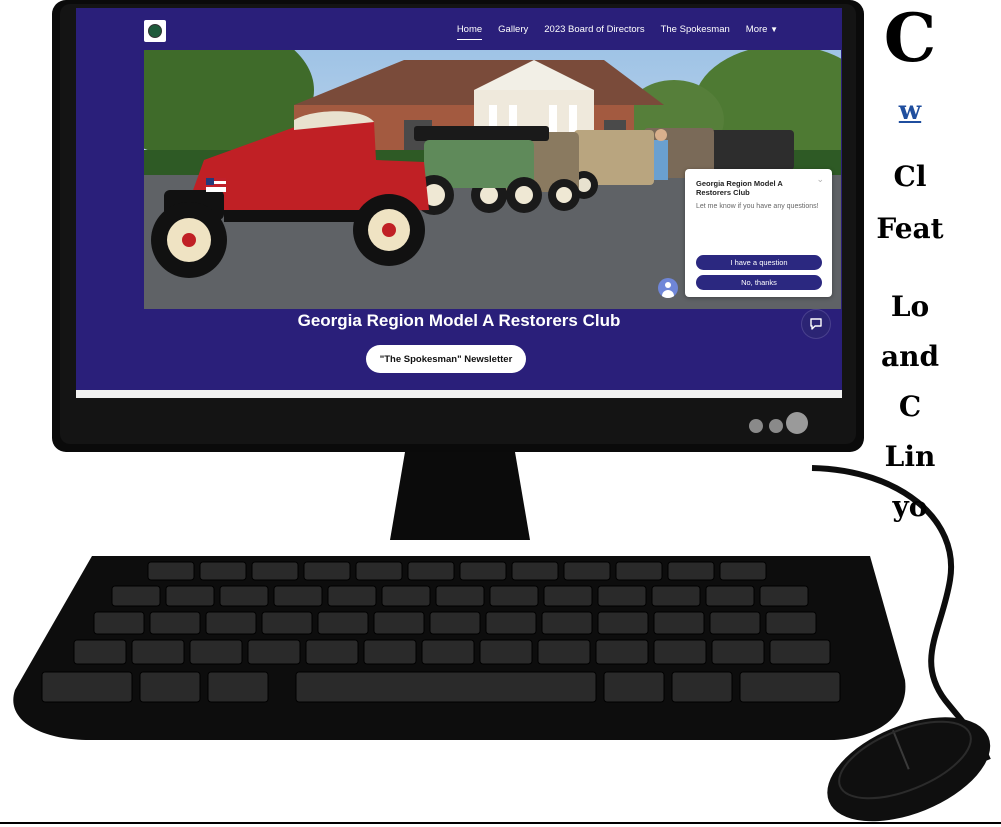 This screenshot has height=827, width=1001. Describe the element at coordinates (910, 506) in the screenshot. I see `slide-line: yo` at that location.